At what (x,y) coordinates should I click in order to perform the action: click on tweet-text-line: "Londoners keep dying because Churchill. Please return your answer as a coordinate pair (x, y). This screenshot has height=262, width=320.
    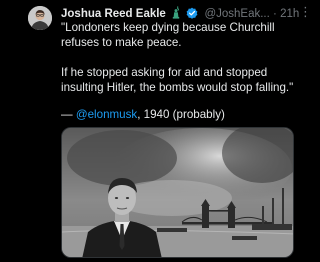
    Looking at the image, I should click on (168, 27).